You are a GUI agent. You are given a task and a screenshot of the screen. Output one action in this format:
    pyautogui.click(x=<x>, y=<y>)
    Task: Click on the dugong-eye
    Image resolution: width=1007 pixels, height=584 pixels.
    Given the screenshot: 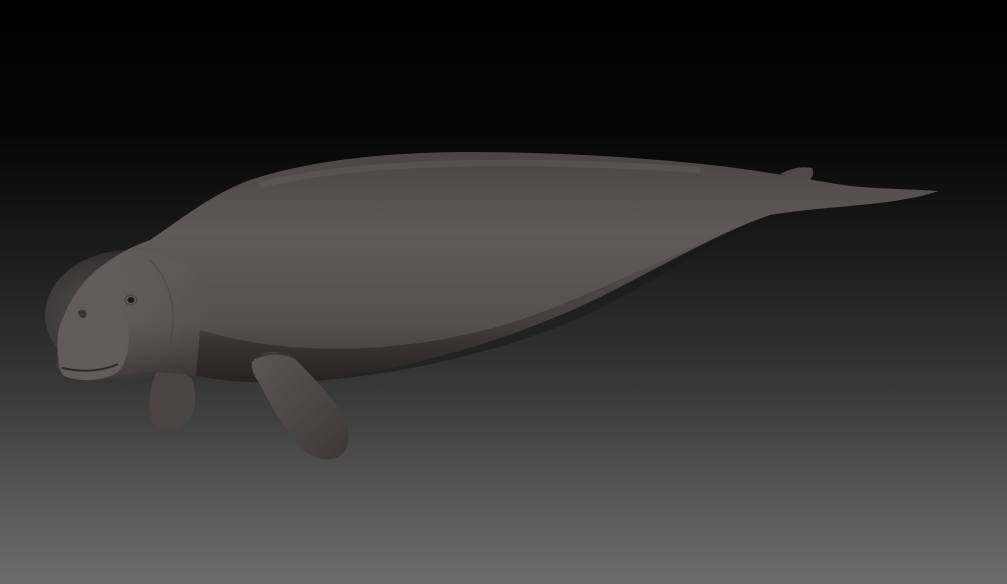 What is the action you would take?
    pyautogui.click(x=131, y=300)
    